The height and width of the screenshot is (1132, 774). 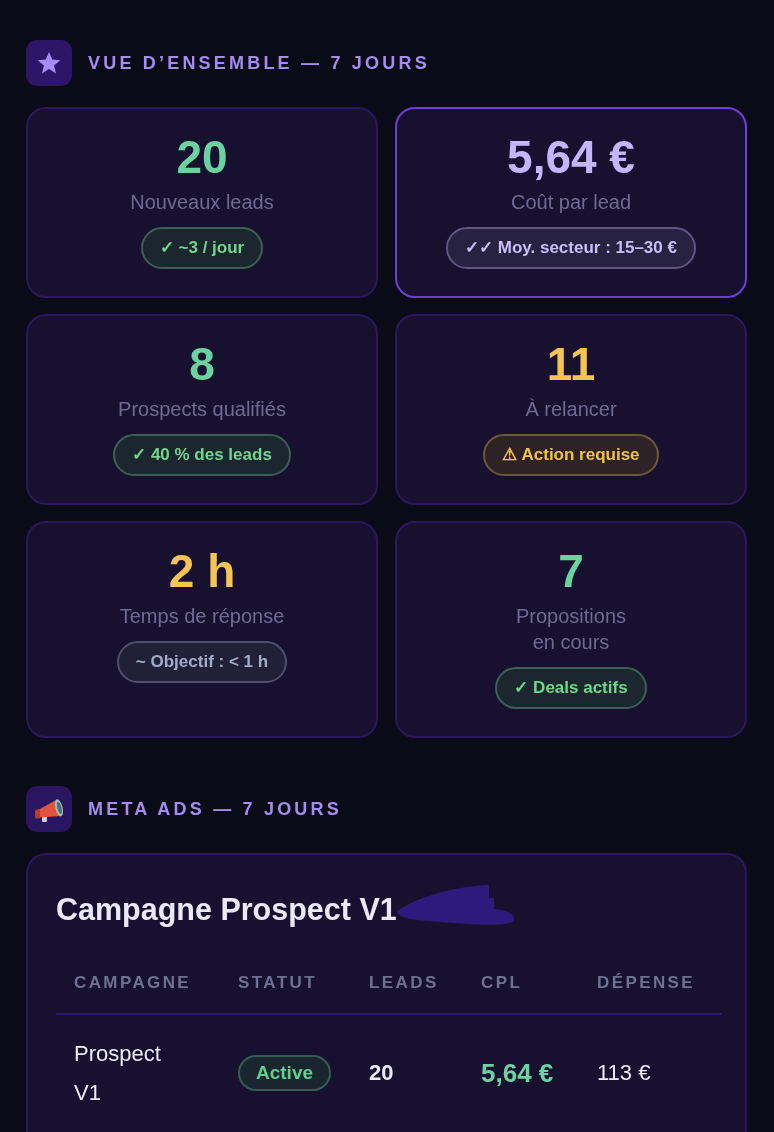 What do you see at coordinates (646, 983) in the screenshot?
I see `table-header: DÉPENSE` at bounding box center [646, 983].